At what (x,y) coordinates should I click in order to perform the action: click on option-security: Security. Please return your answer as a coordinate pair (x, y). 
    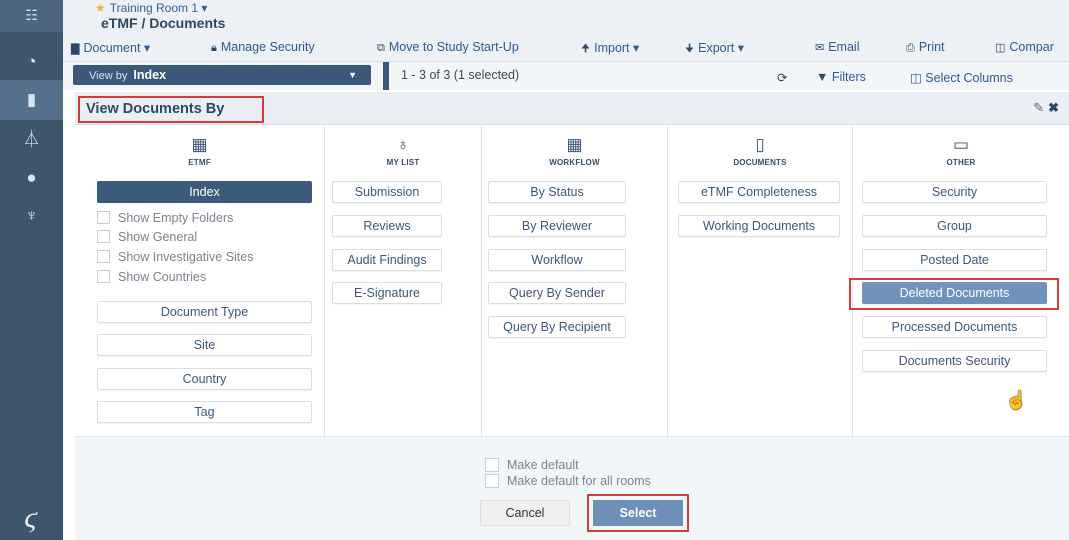
    Looking at the image, I should click on (954, 192).